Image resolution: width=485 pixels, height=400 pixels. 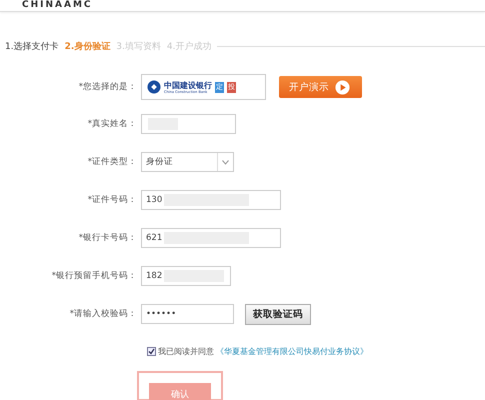 What do you see at coordinates (154, 87) in the screenshot?
I see `bank-logo-icon` at bounding box center [154, 87].